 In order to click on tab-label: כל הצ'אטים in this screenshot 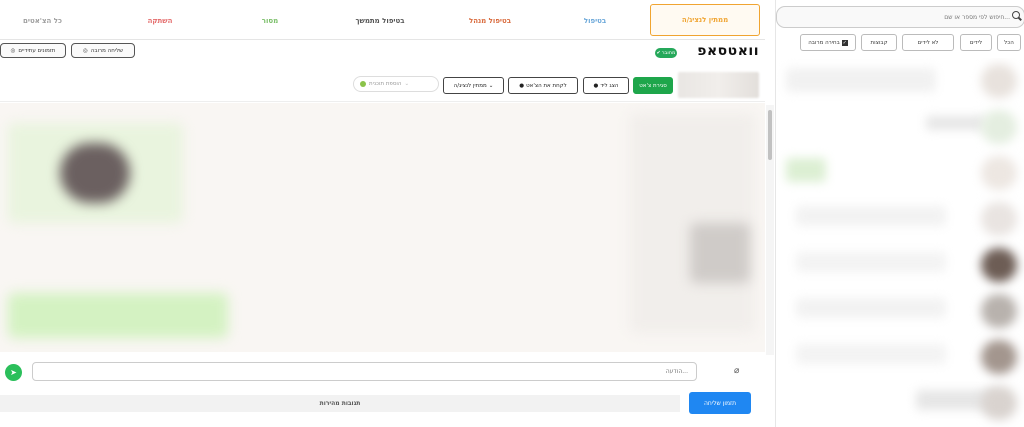, I will do `click(42, 21)`.